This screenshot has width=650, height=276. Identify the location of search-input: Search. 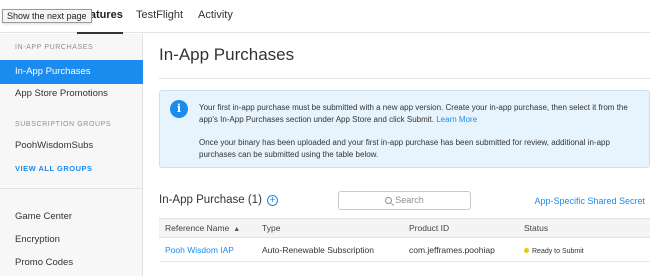
(404, 200).